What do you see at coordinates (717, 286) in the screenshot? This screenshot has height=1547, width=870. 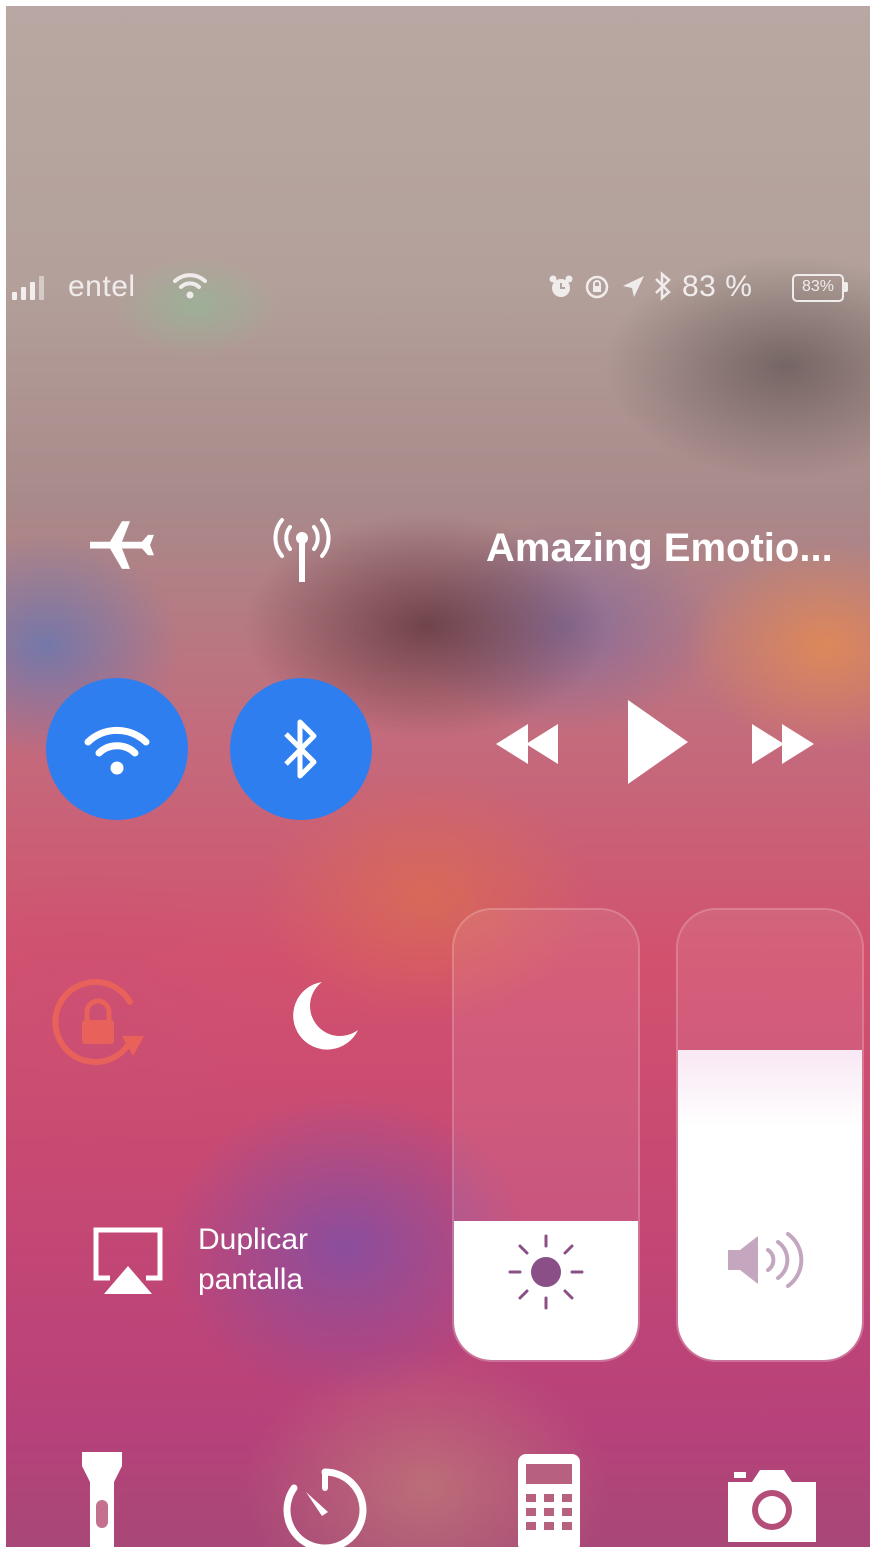 I see `battery-percentage: 83 %` at bounding box center [717, 286].